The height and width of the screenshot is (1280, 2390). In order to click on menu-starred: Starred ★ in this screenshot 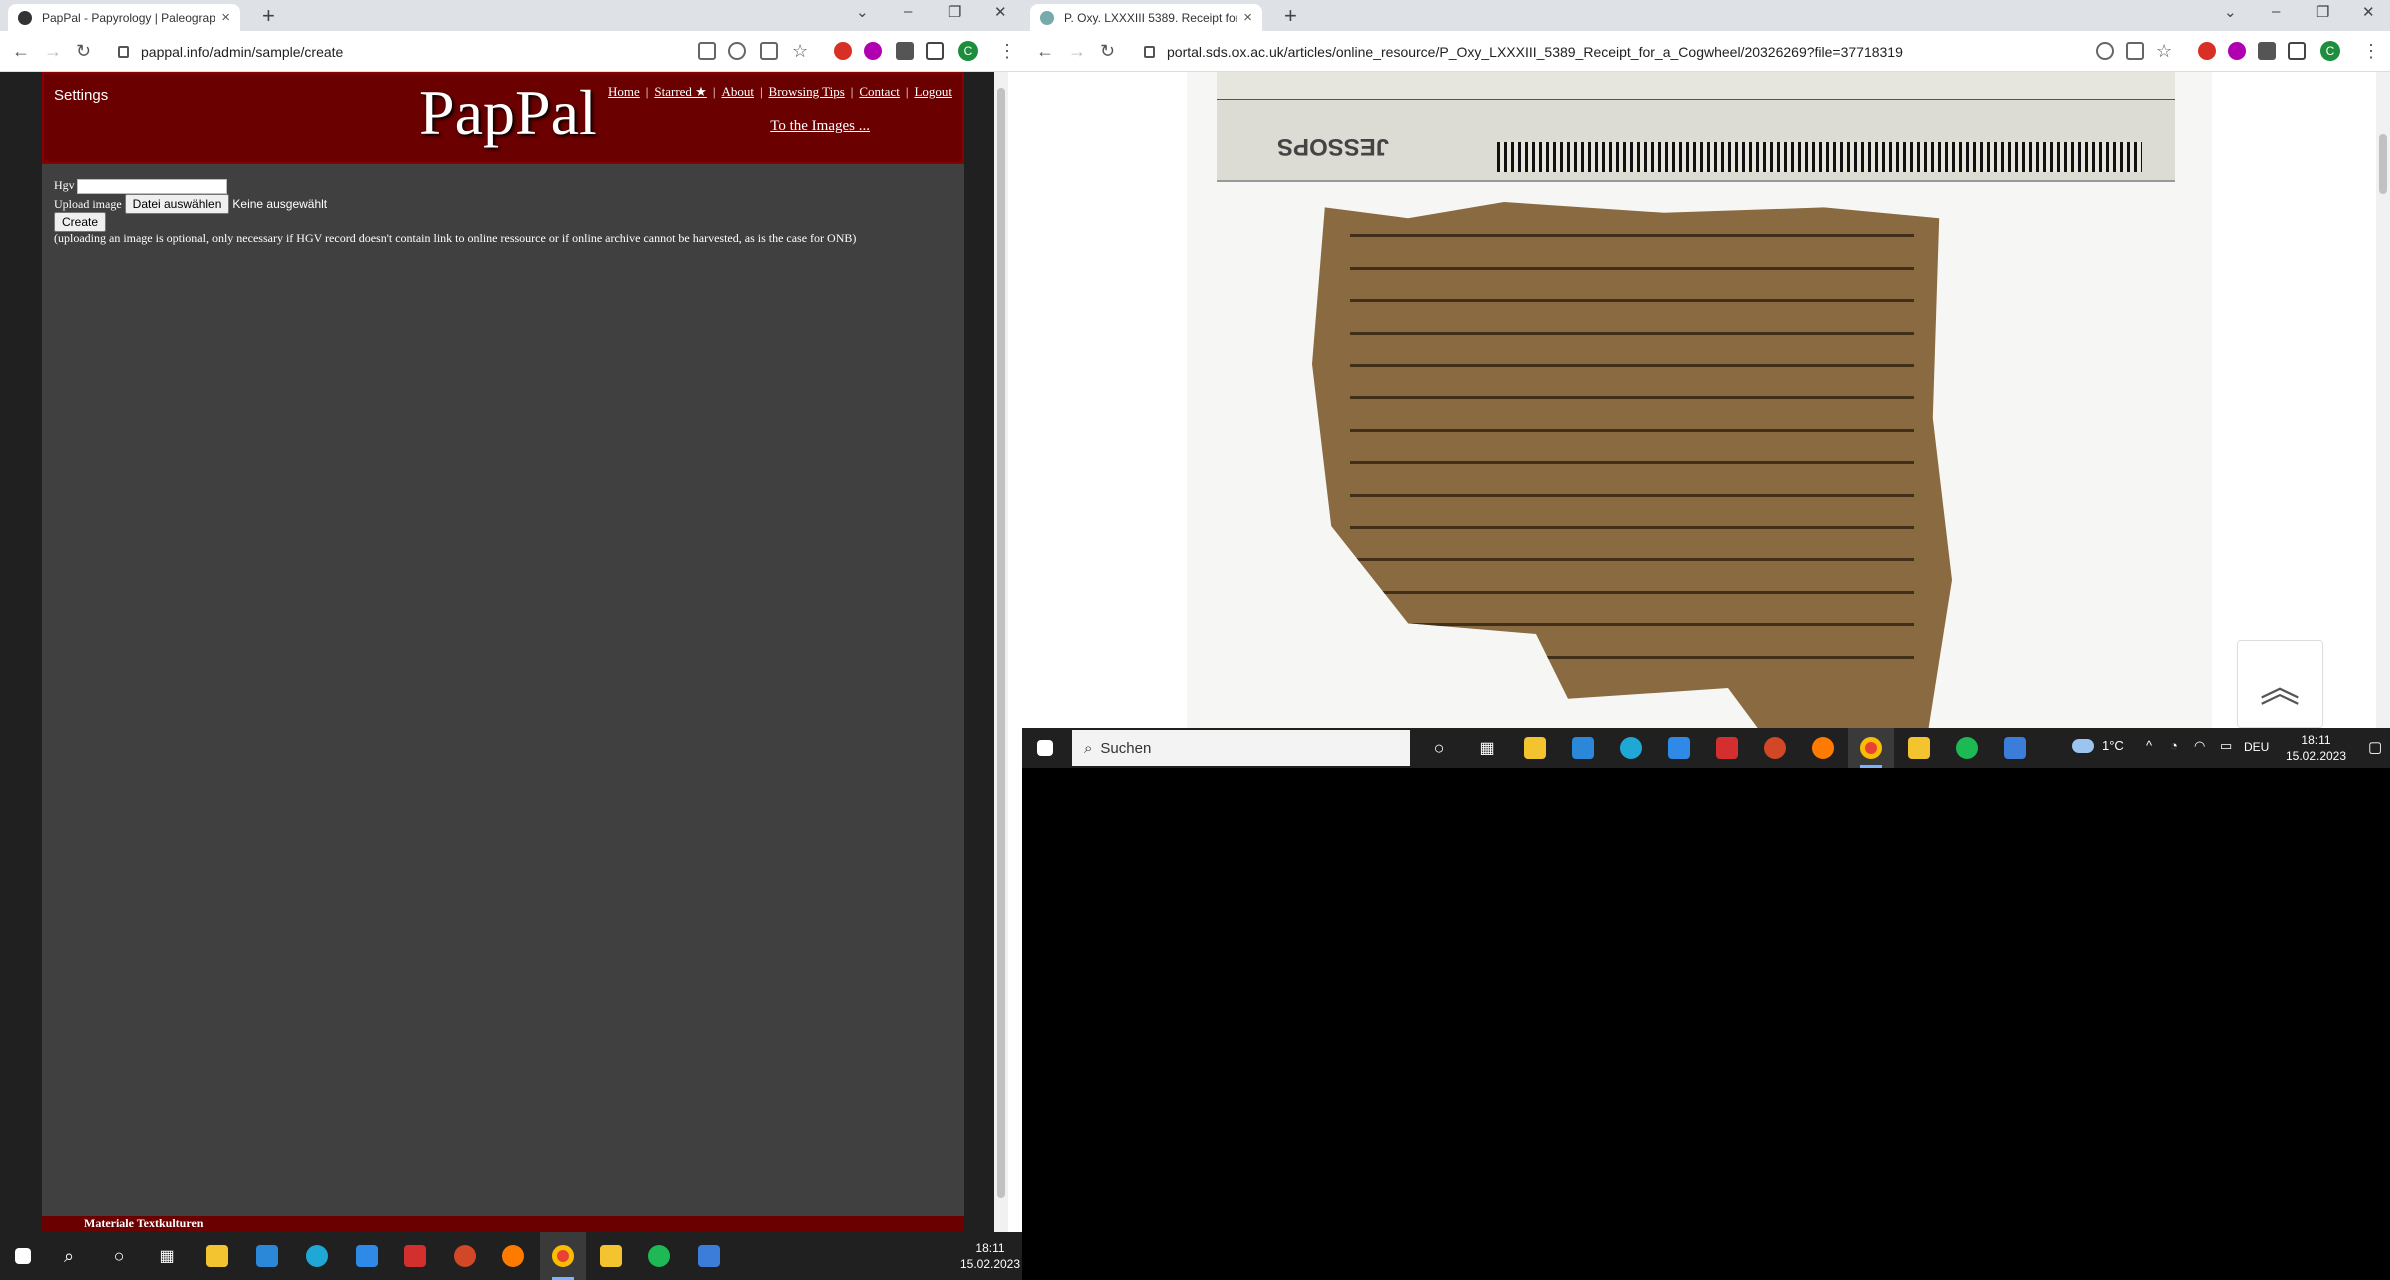, I will do `click(680, 92)`.